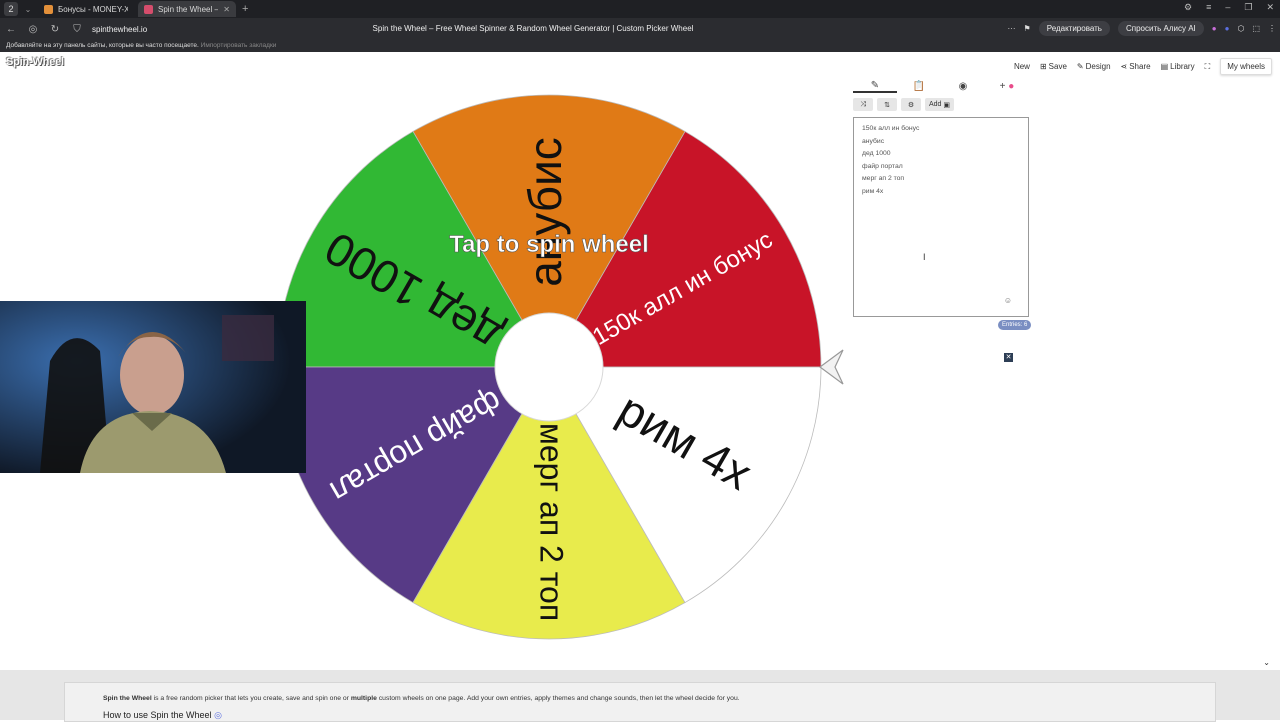  Describe the element at coordinates (549, 367) in the screenshot. I see `wheel-hub` at that location.